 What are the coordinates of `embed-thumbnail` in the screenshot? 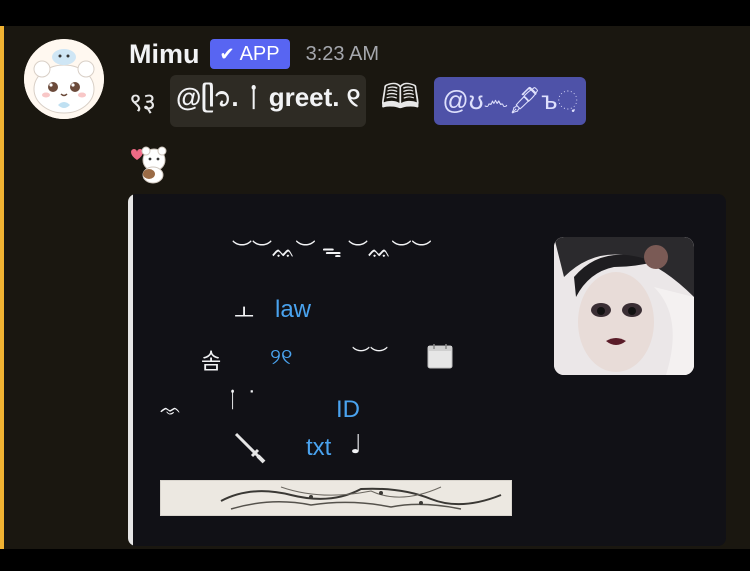 It's located at (624, 306).